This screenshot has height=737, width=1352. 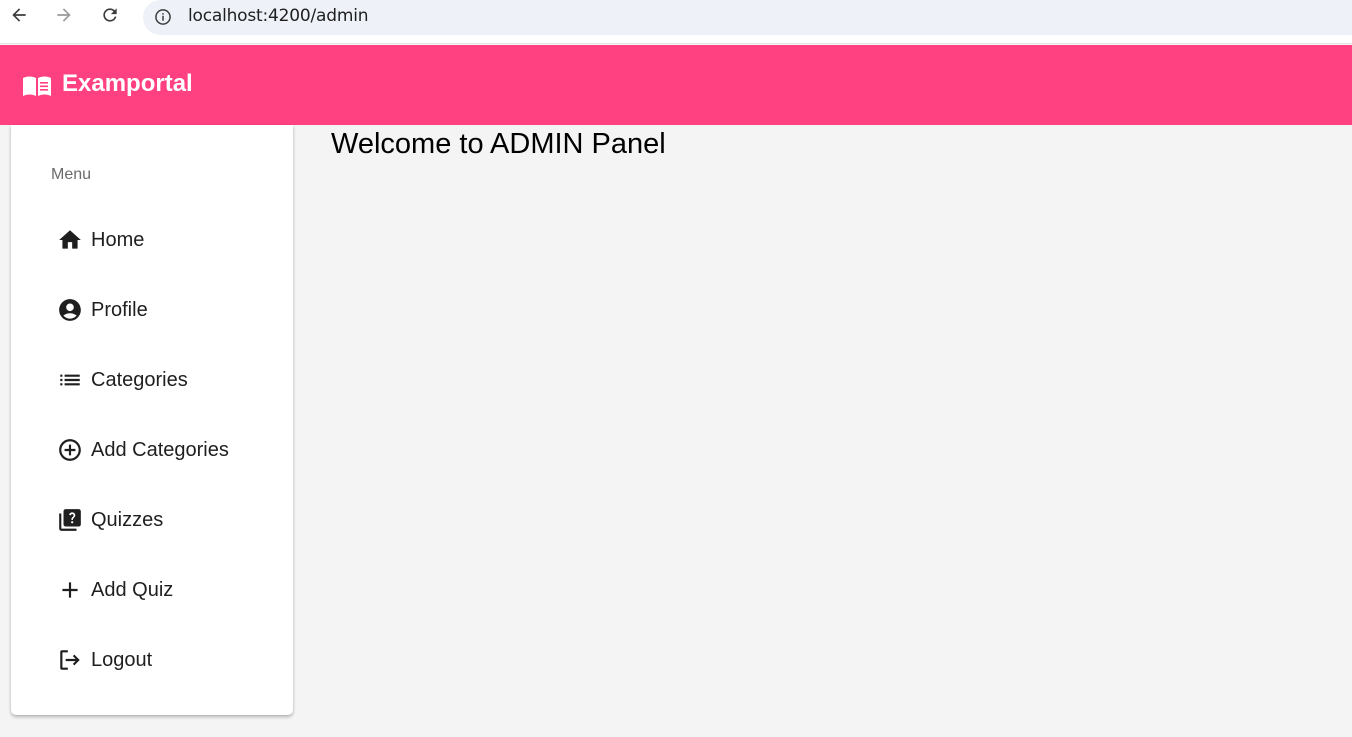 I want to click on sidebar-item-label: Quizzes, so click(x=127, y=520).